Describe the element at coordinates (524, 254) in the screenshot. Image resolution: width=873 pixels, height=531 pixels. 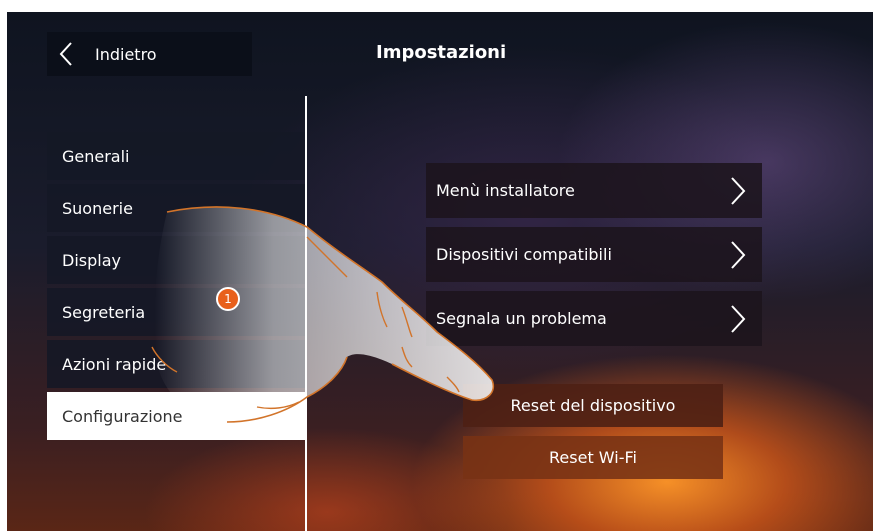
I see `option-label: Dispositivi compatibili` at that location.